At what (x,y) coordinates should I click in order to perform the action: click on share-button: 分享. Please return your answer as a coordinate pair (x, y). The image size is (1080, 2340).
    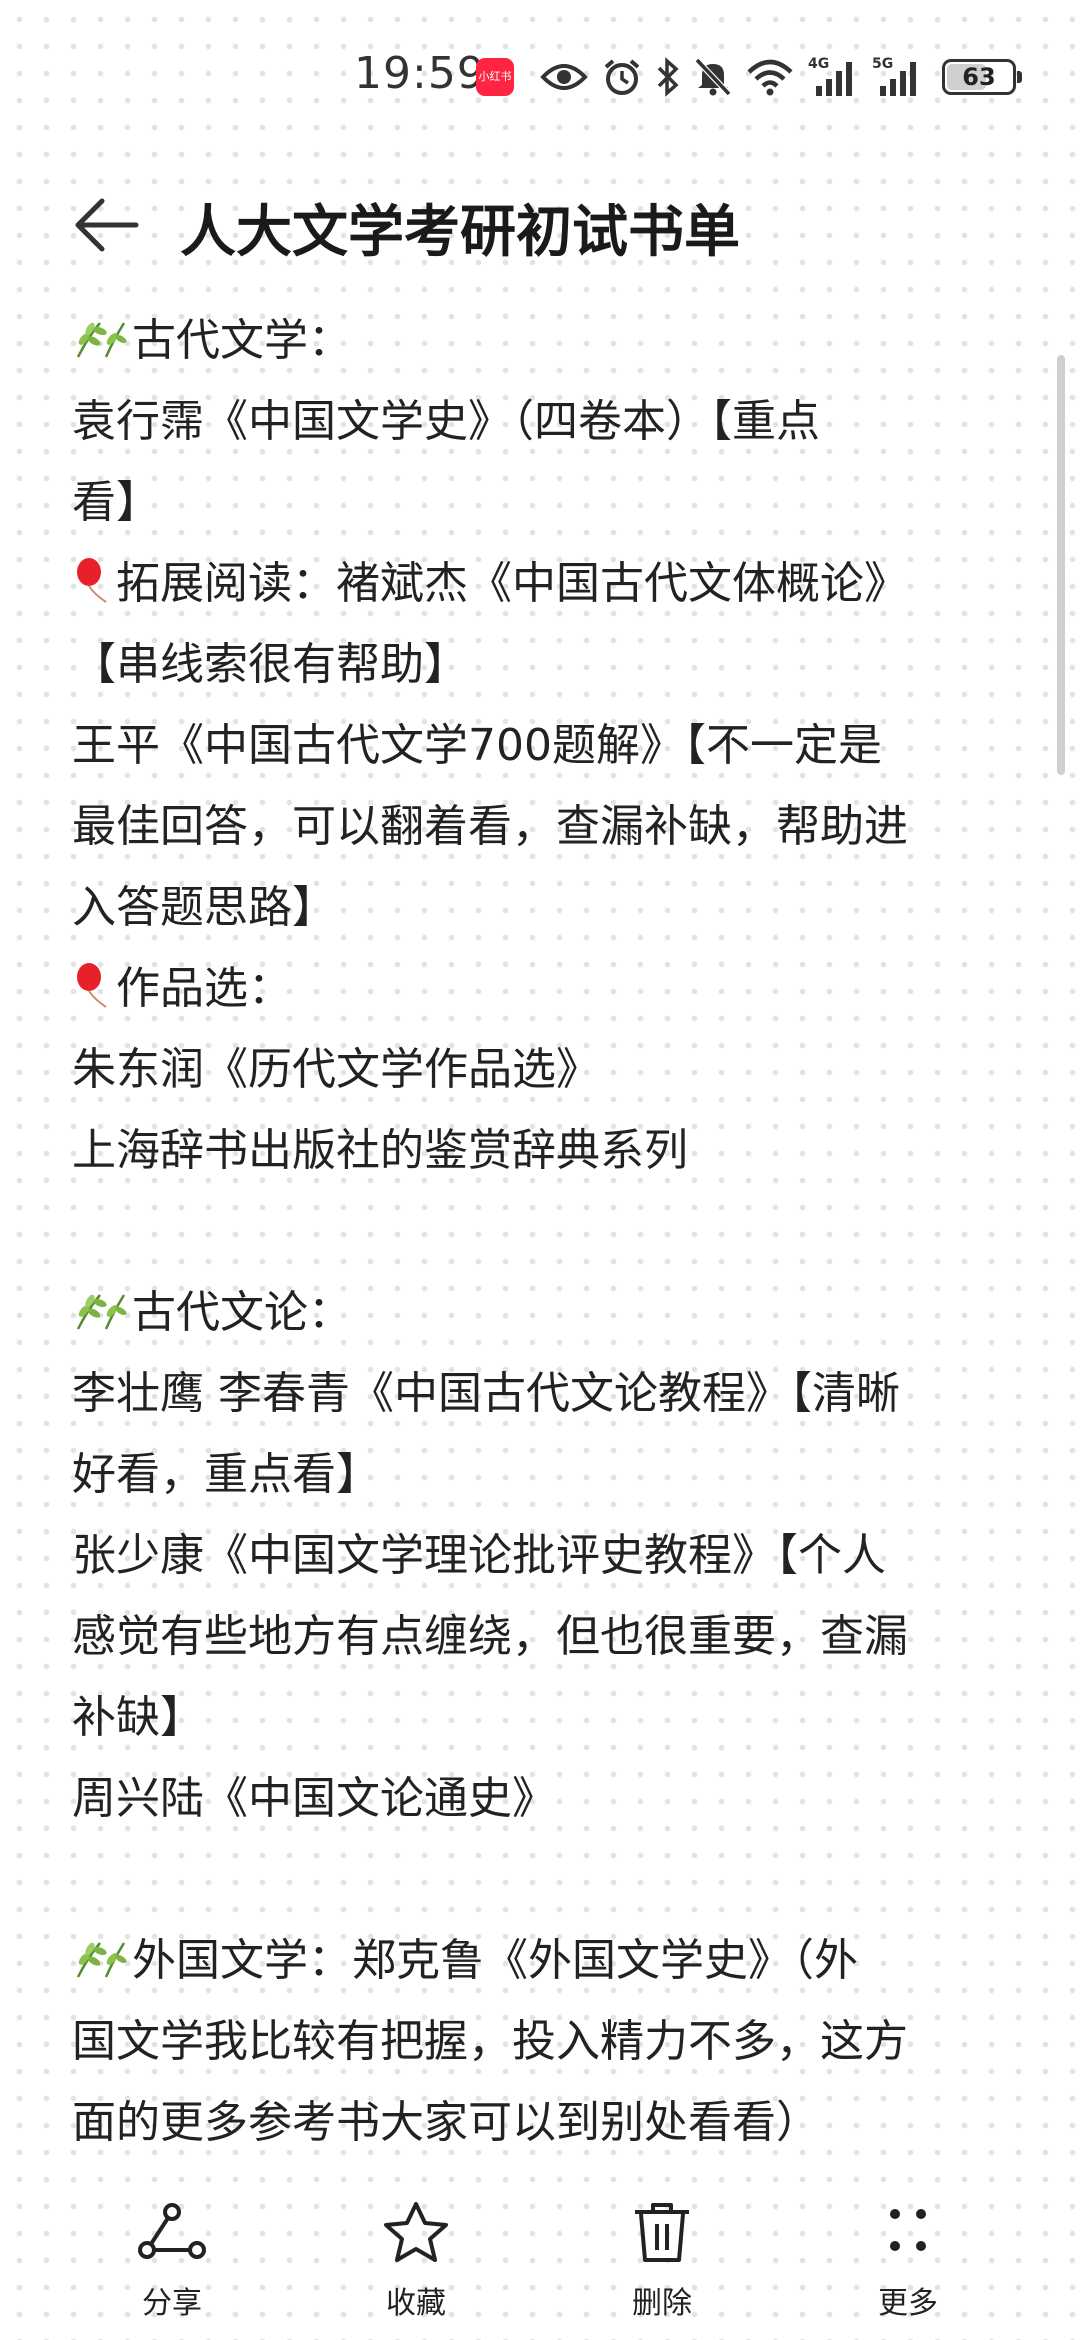
    Looking at the image, I should click on (172, 2261).